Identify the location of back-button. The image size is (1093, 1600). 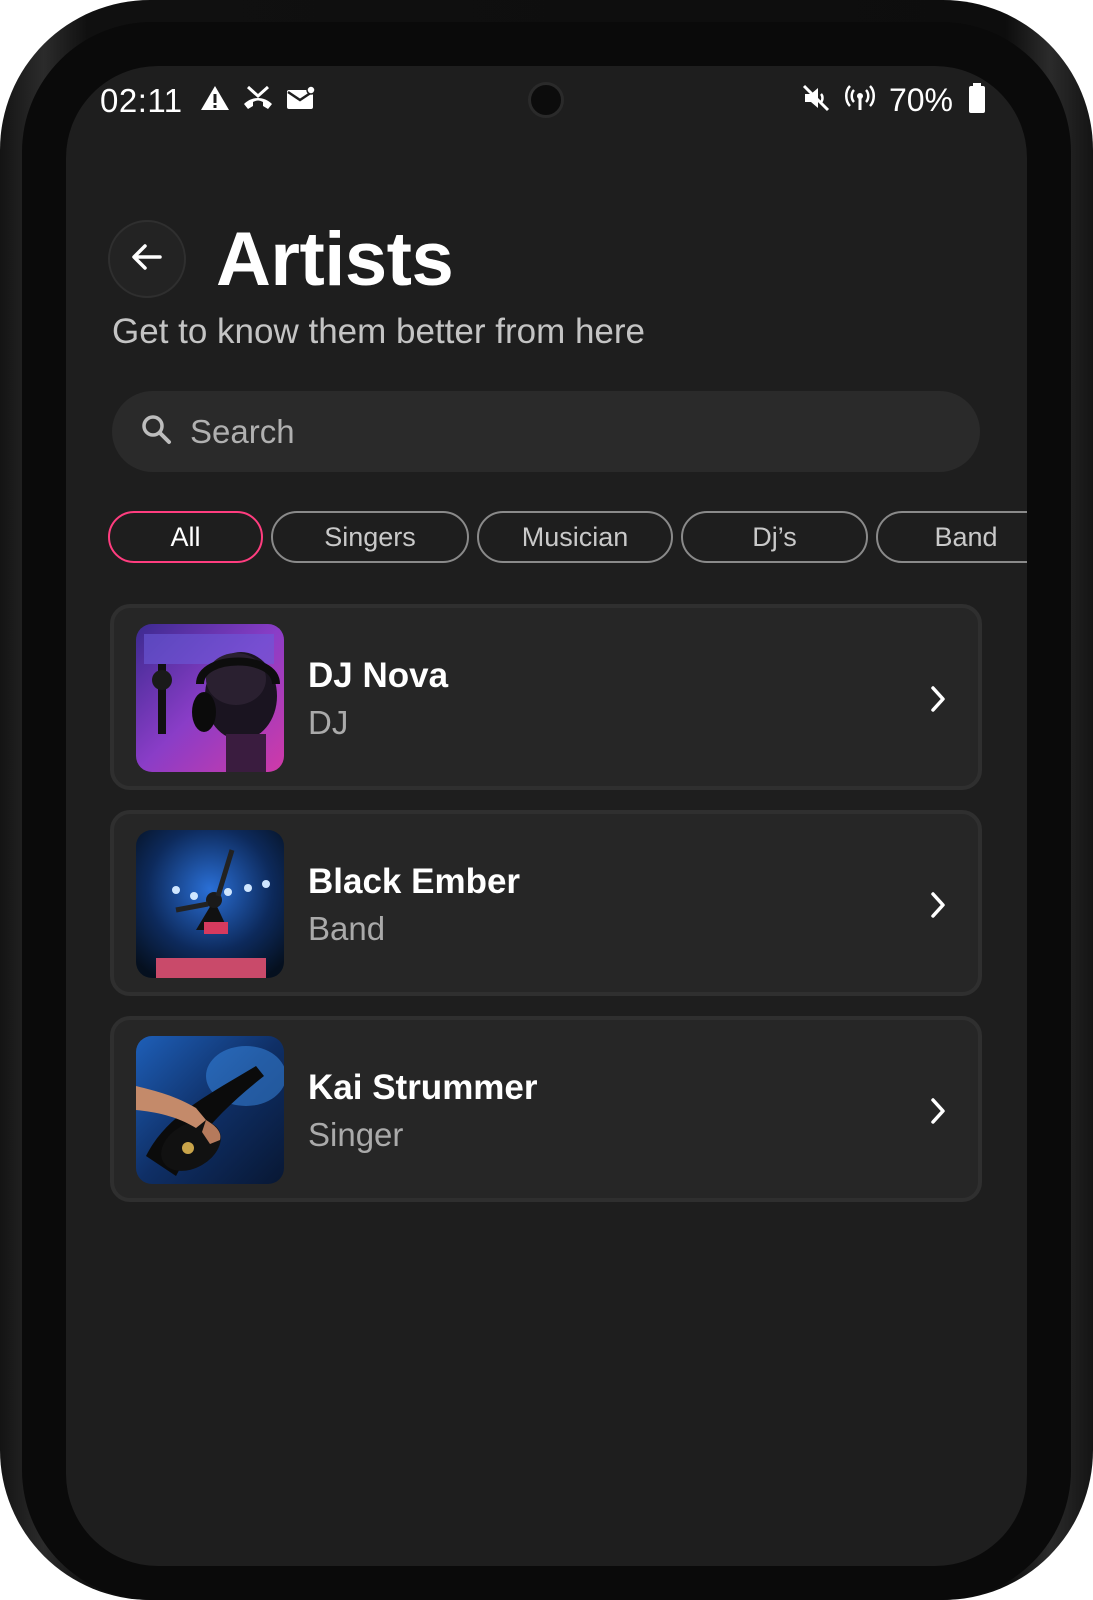
(147, 259).